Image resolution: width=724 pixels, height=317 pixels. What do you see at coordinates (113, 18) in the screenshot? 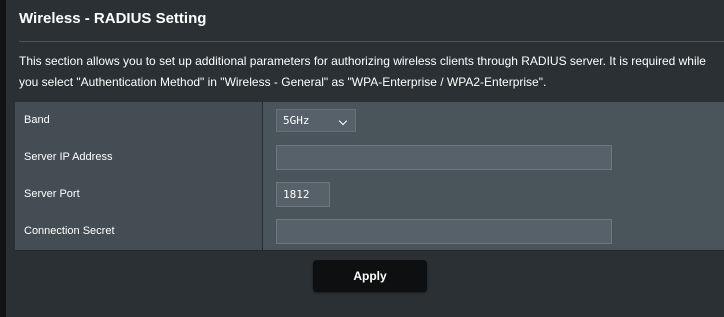
I see `page-title: Wireless - RADIUS Setting` at bounding box center [113, 18].